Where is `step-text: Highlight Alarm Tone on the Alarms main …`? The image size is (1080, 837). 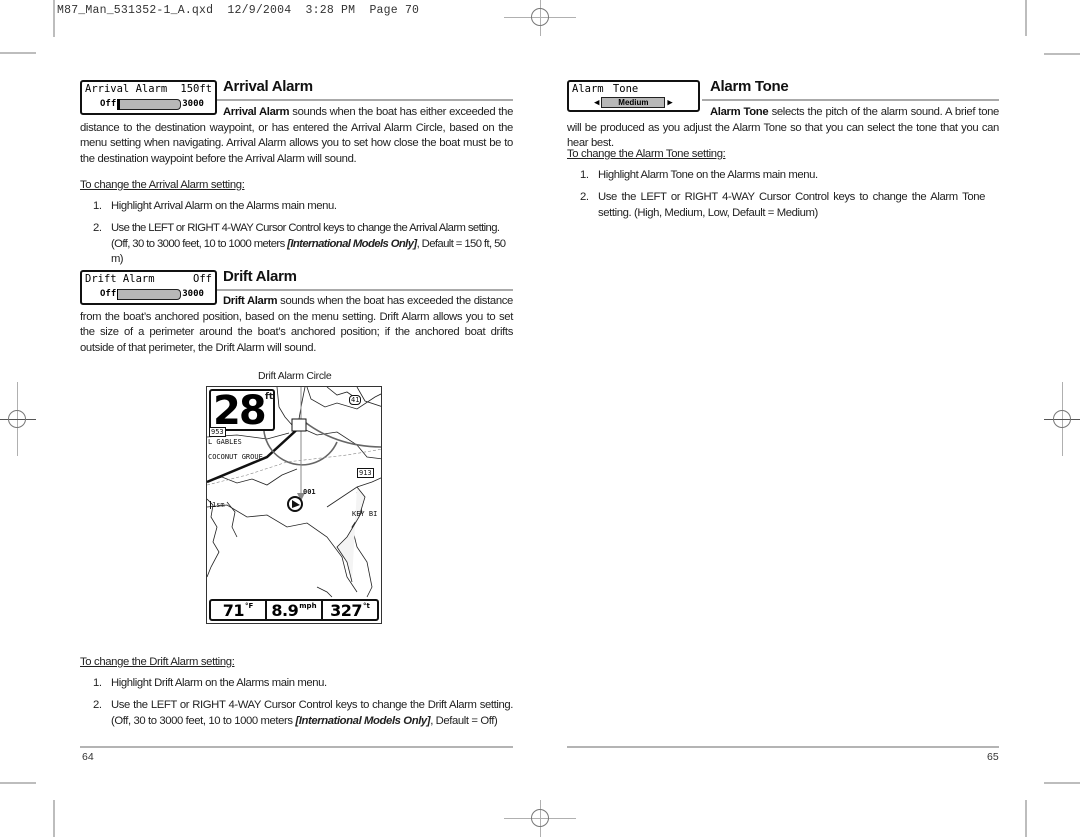 step-text: Highlight Alarm Tone on the Alarms main … is located at coordinates (708, 175).